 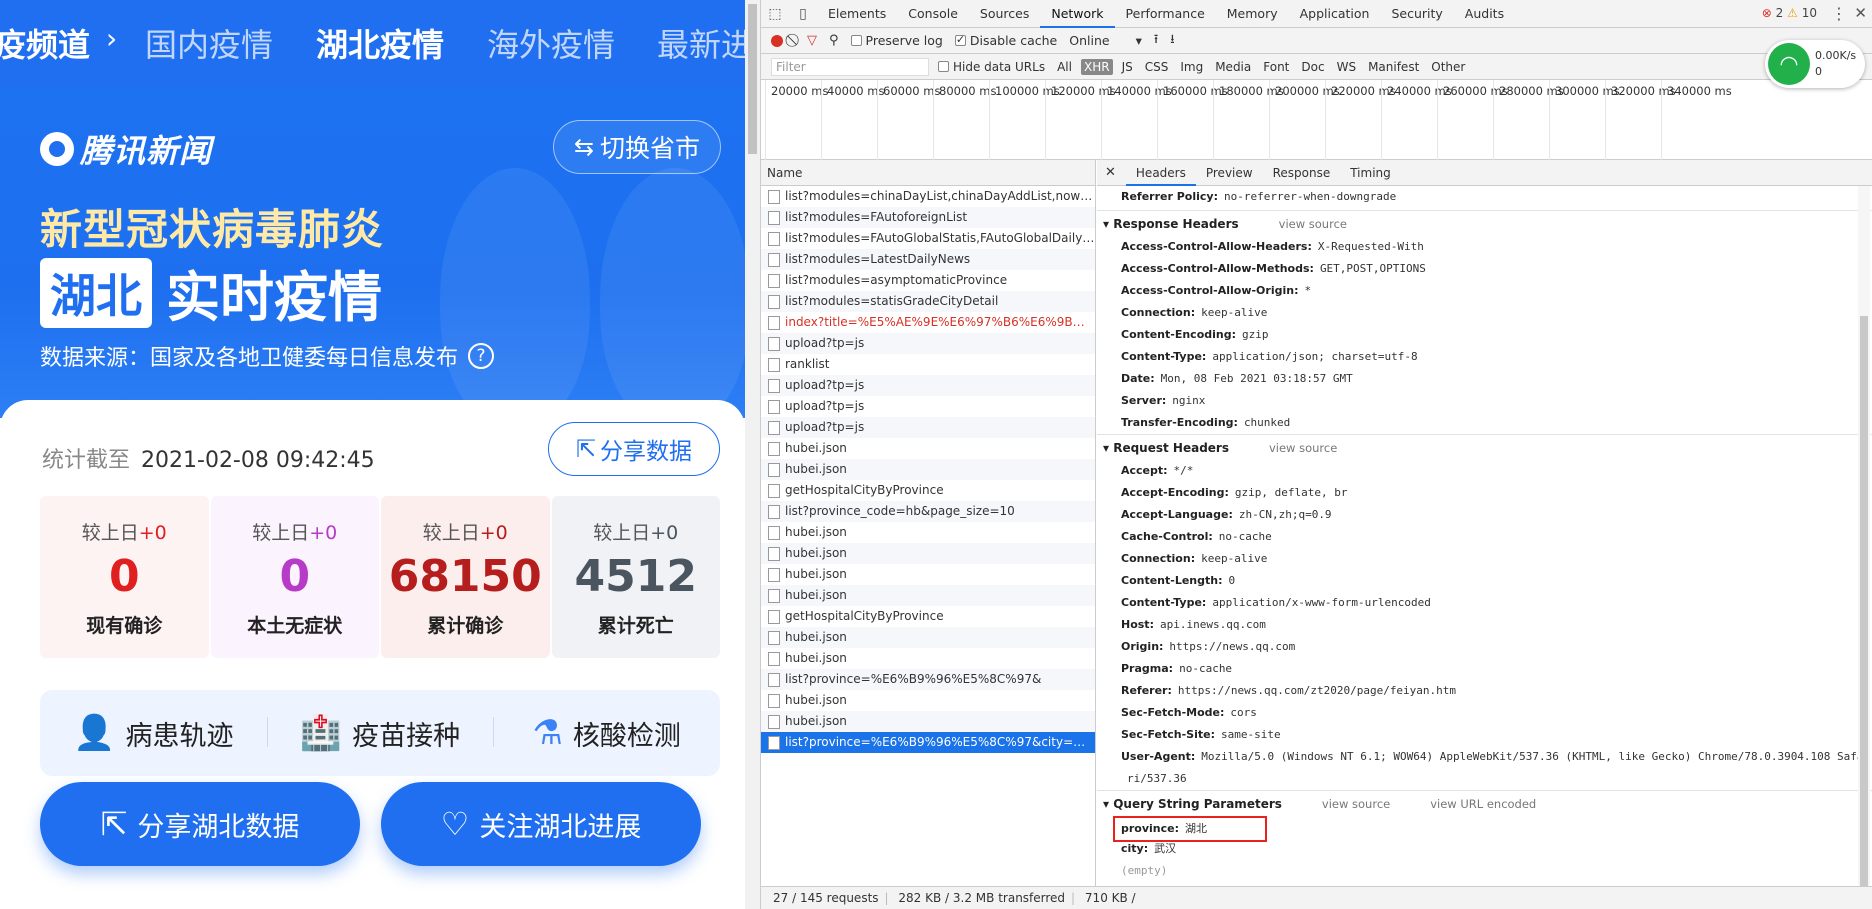 What do you see at coordinates (1484, 14) in the screenshot?
I see `devtools-tab: Audits` at bounding box center [1484, 14].